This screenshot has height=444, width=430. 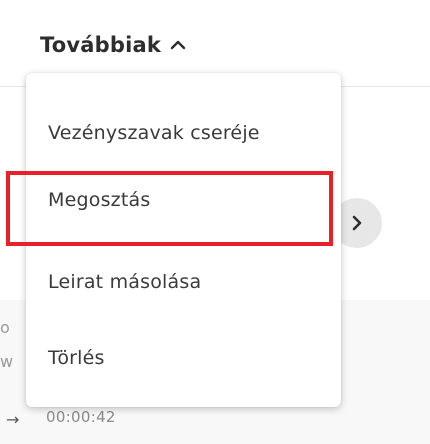 I want to click on menu-item-replace-commands: Vezényszavak cseréje, so click(x=183, y=133).